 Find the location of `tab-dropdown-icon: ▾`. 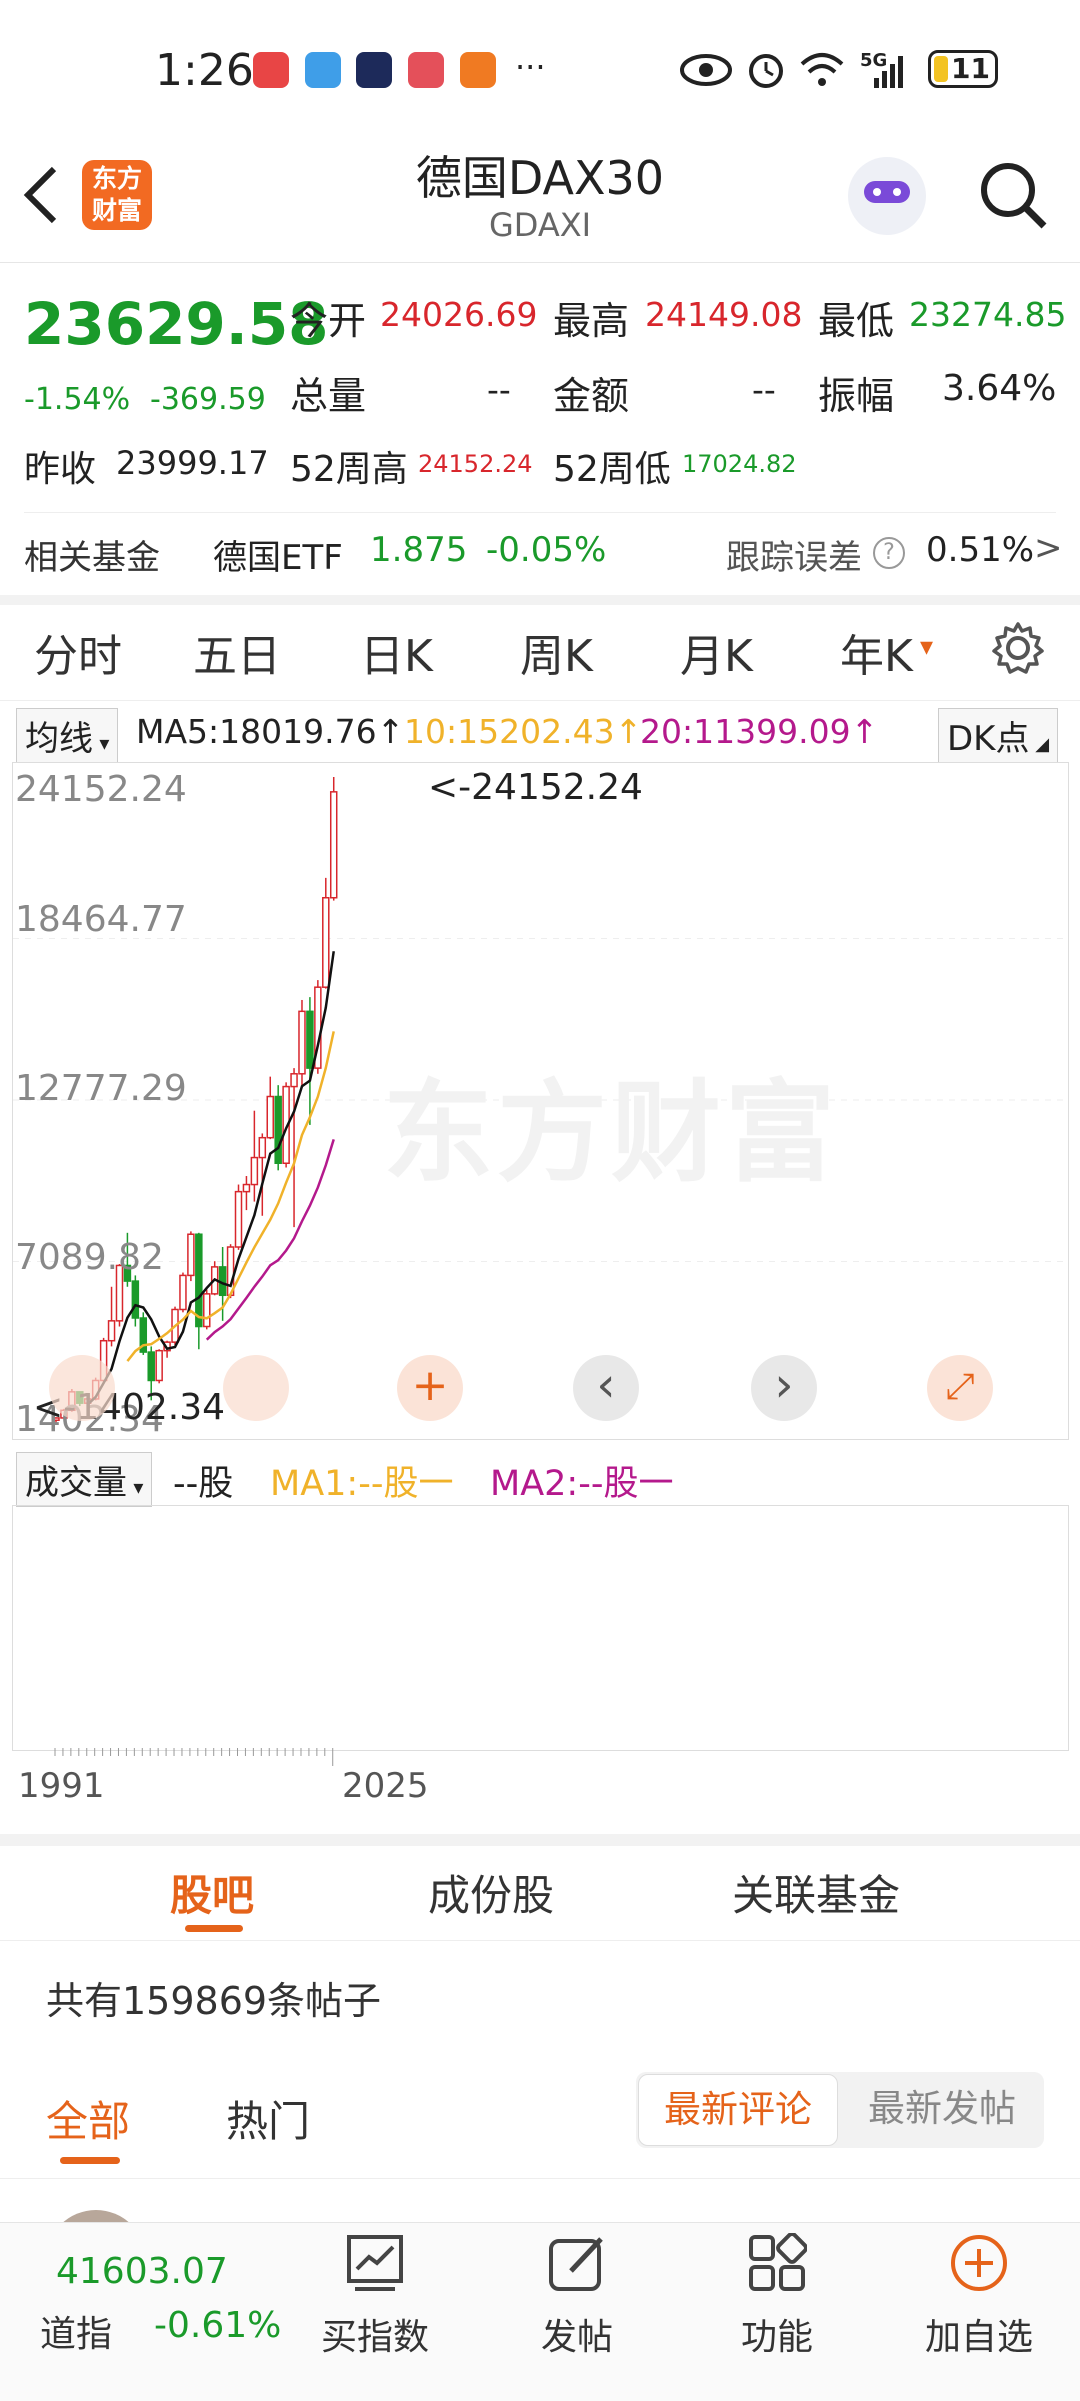

tab-dropdown-icon: ▾ is located at coordinates (926, 647).